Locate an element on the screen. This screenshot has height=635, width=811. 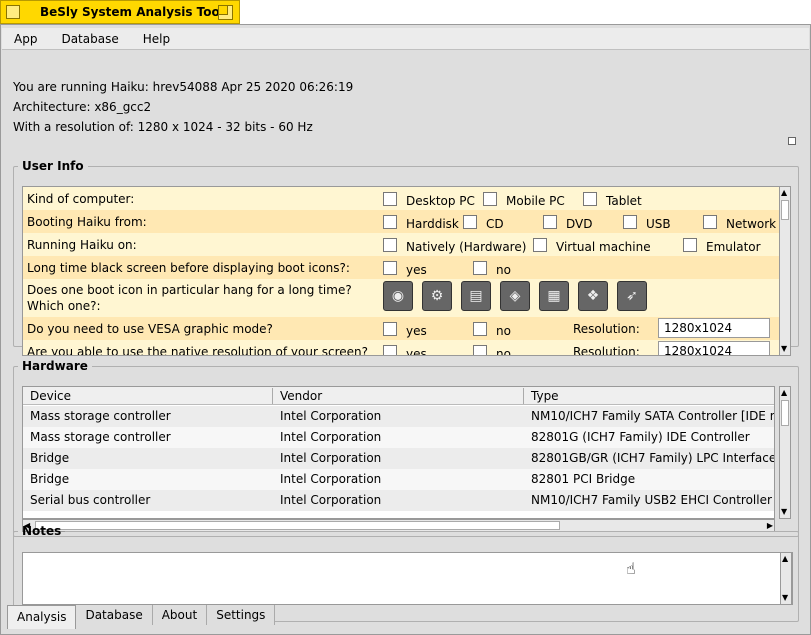
virtual-machine-label: Virtual machine is located at coordinates (603, 247).